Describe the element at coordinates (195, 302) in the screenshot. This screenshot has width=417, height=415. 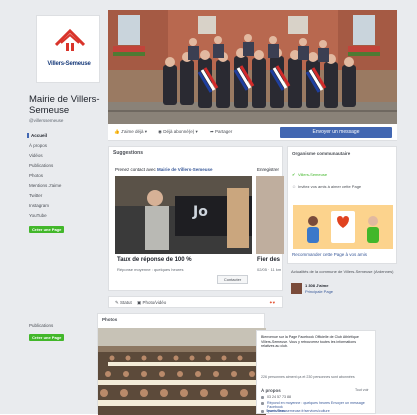
I see `post-composer-bar: ✎ Statut ▣ Photo/vidéo ✦▾` at that location.